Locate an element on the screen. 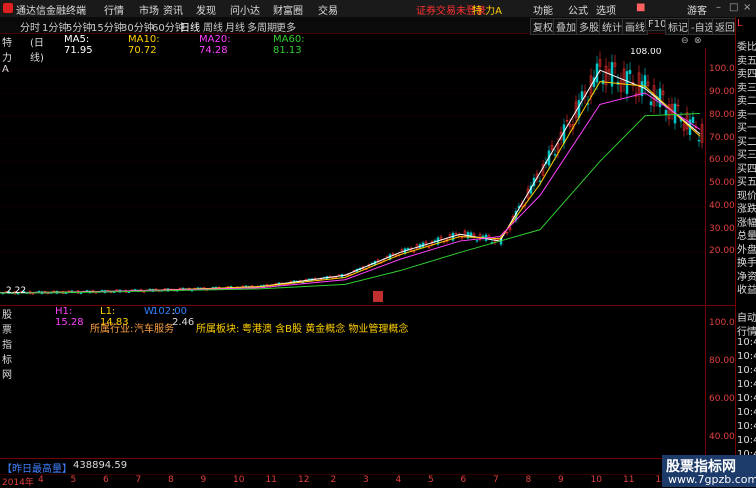 Image resolution: width=756 pixels, height=488 pixels. tab-5min: 5分钟 is located at coordinates (79, 26).